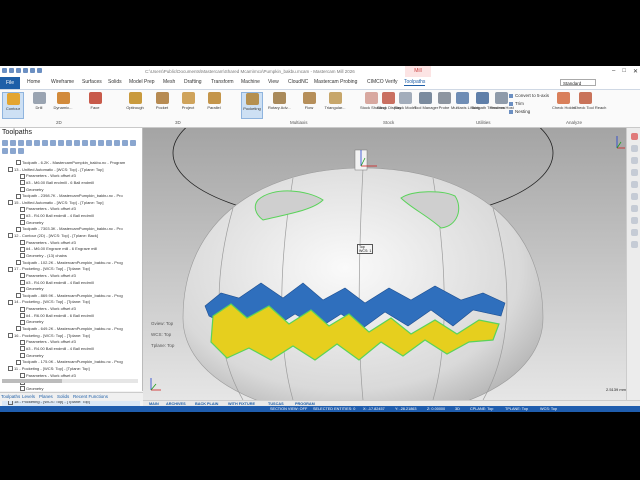 This screenshot has width=640, height=480. What do you see at coordinates (125, 143) in the screenshot?
I see `move-down-icon` at bounding box center [125, 143].